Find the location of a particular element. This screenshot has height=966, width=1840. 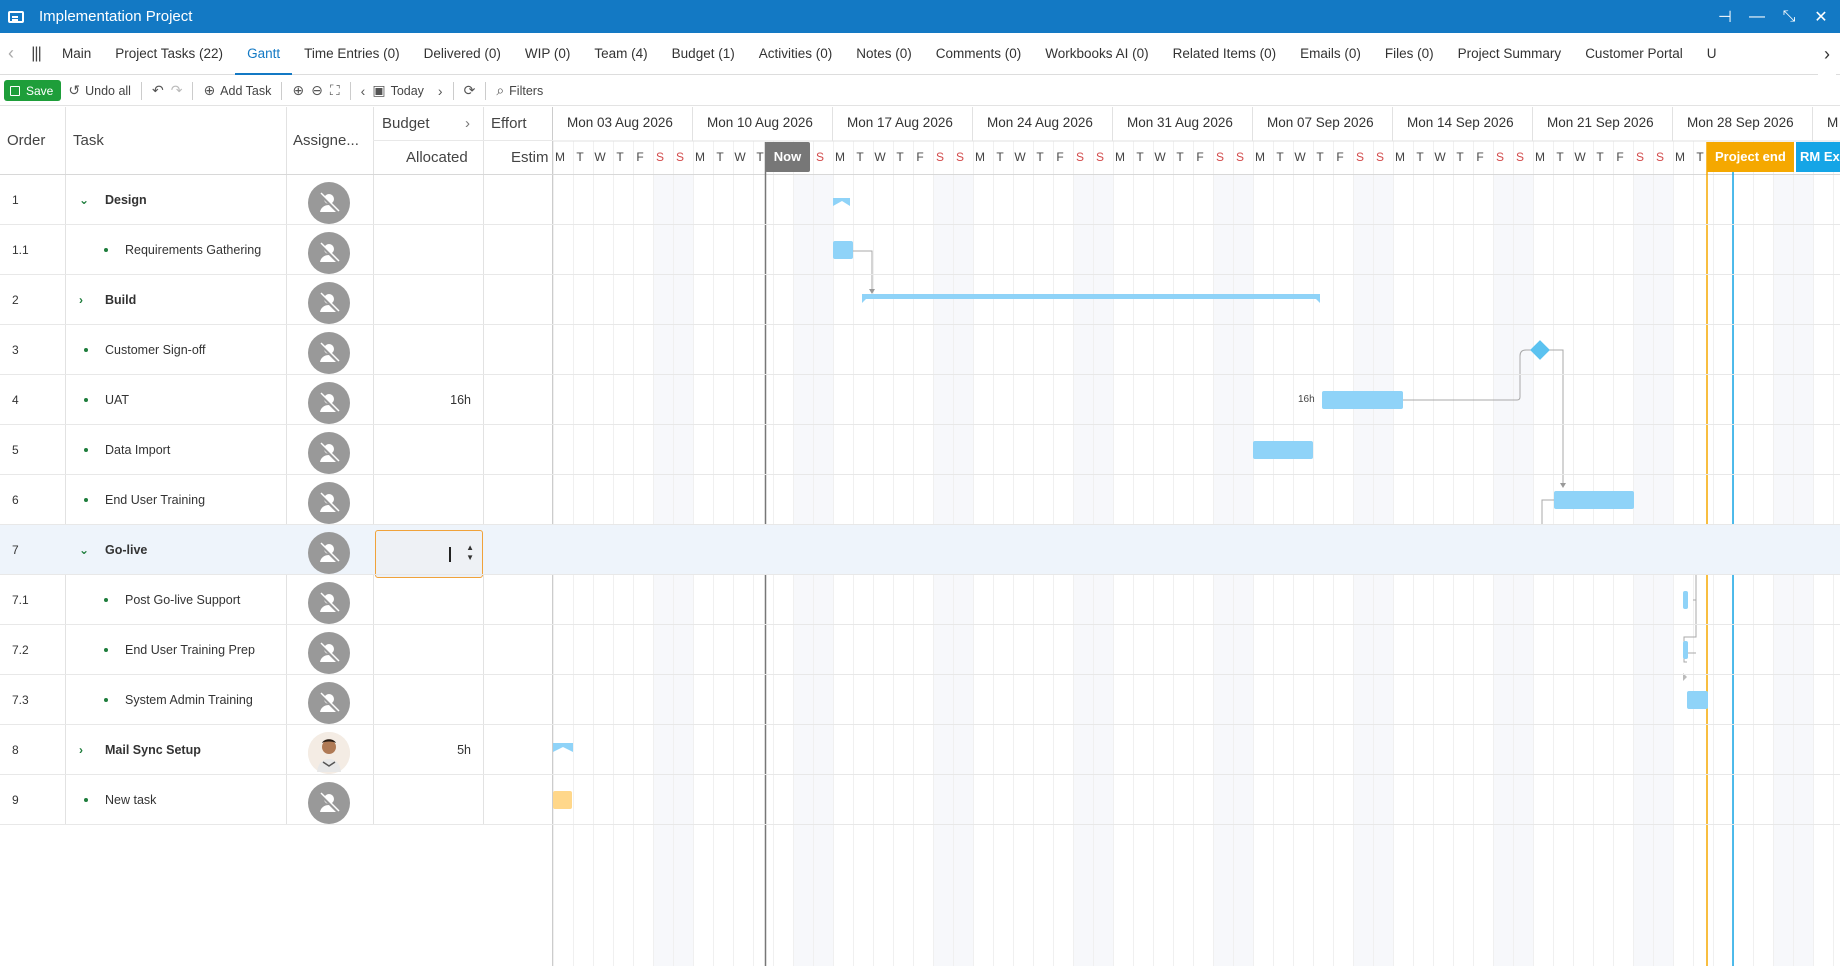

task-row: 4 UAT 16h is located at coordinates (920, 400).